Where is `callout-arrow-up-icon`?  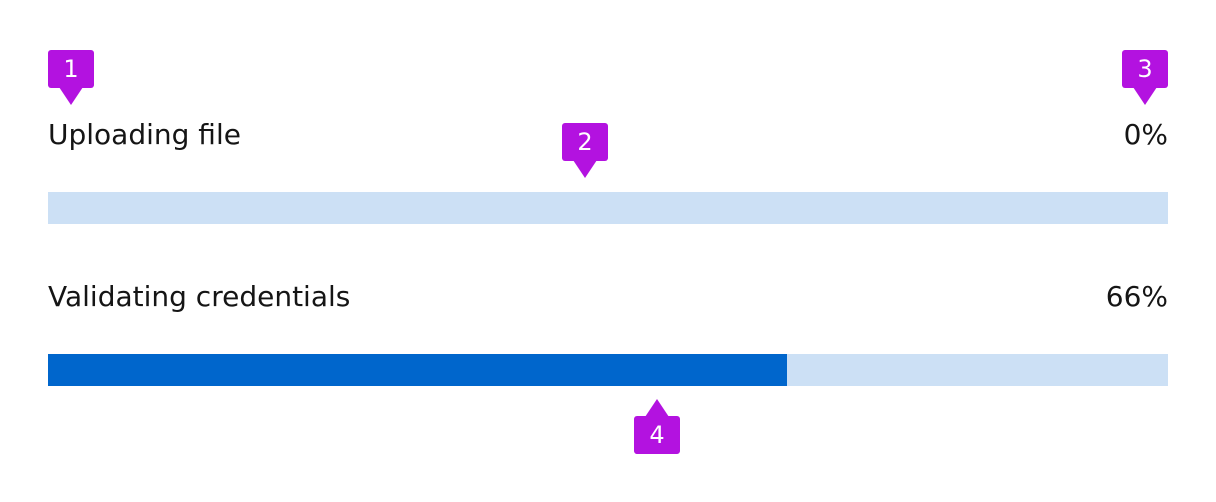 callout-arrow-up-icon is located at coordinates (657, 408).